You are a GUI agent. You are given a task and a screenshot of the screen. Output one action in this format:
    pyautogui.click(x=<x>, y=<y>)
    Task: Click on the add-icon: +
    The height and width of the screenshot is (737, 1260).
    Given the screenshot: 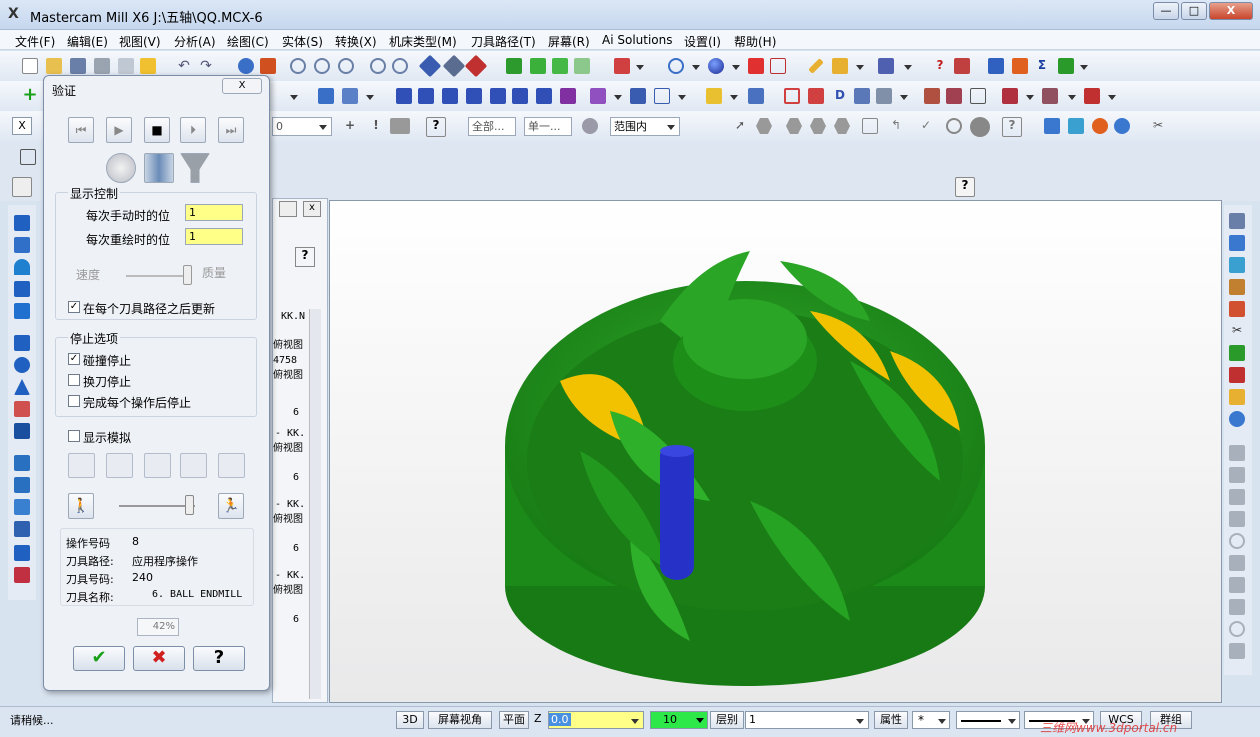 What is the action you would take?
    pyautogui.click(x=30, y=95)
    